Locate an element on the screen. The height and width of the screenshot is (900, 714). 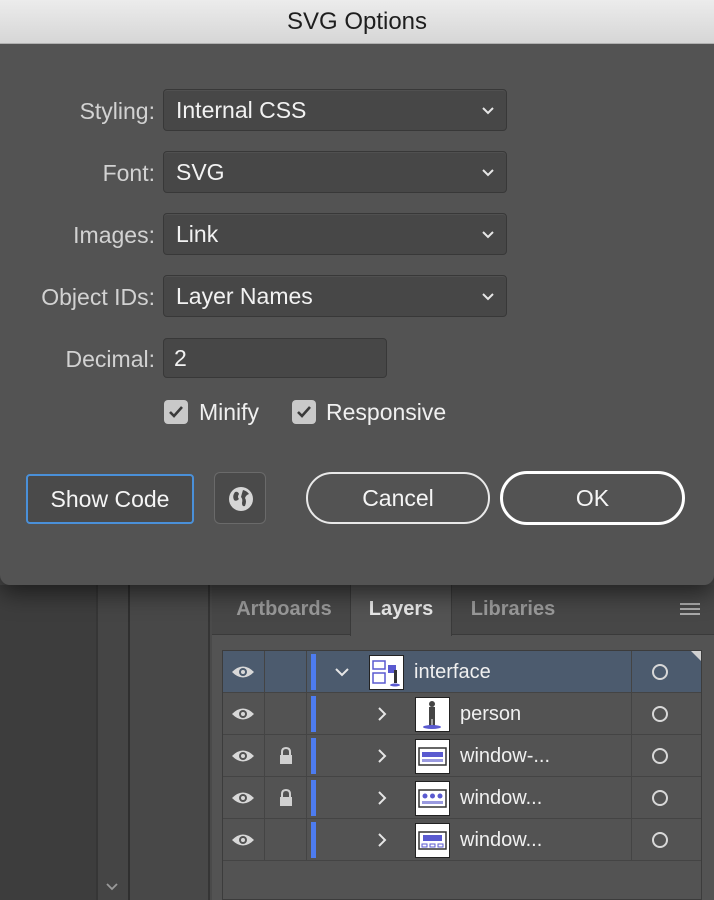
minify-label: Minify is located at coordinates (229, 412).